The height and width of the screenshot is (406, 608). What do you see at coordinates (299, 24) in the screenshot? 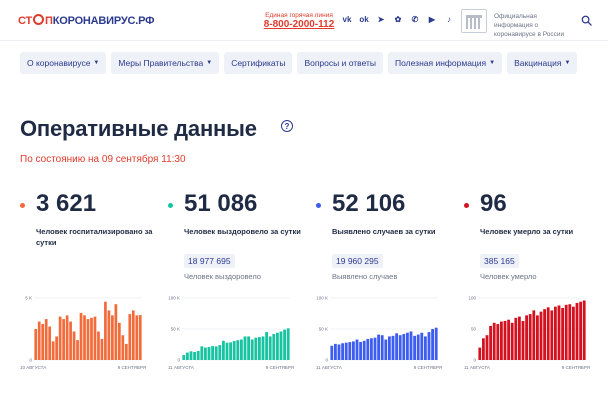
I see `hotline-number-link: 8-800-2000-112` at bounding box center [299, 24].